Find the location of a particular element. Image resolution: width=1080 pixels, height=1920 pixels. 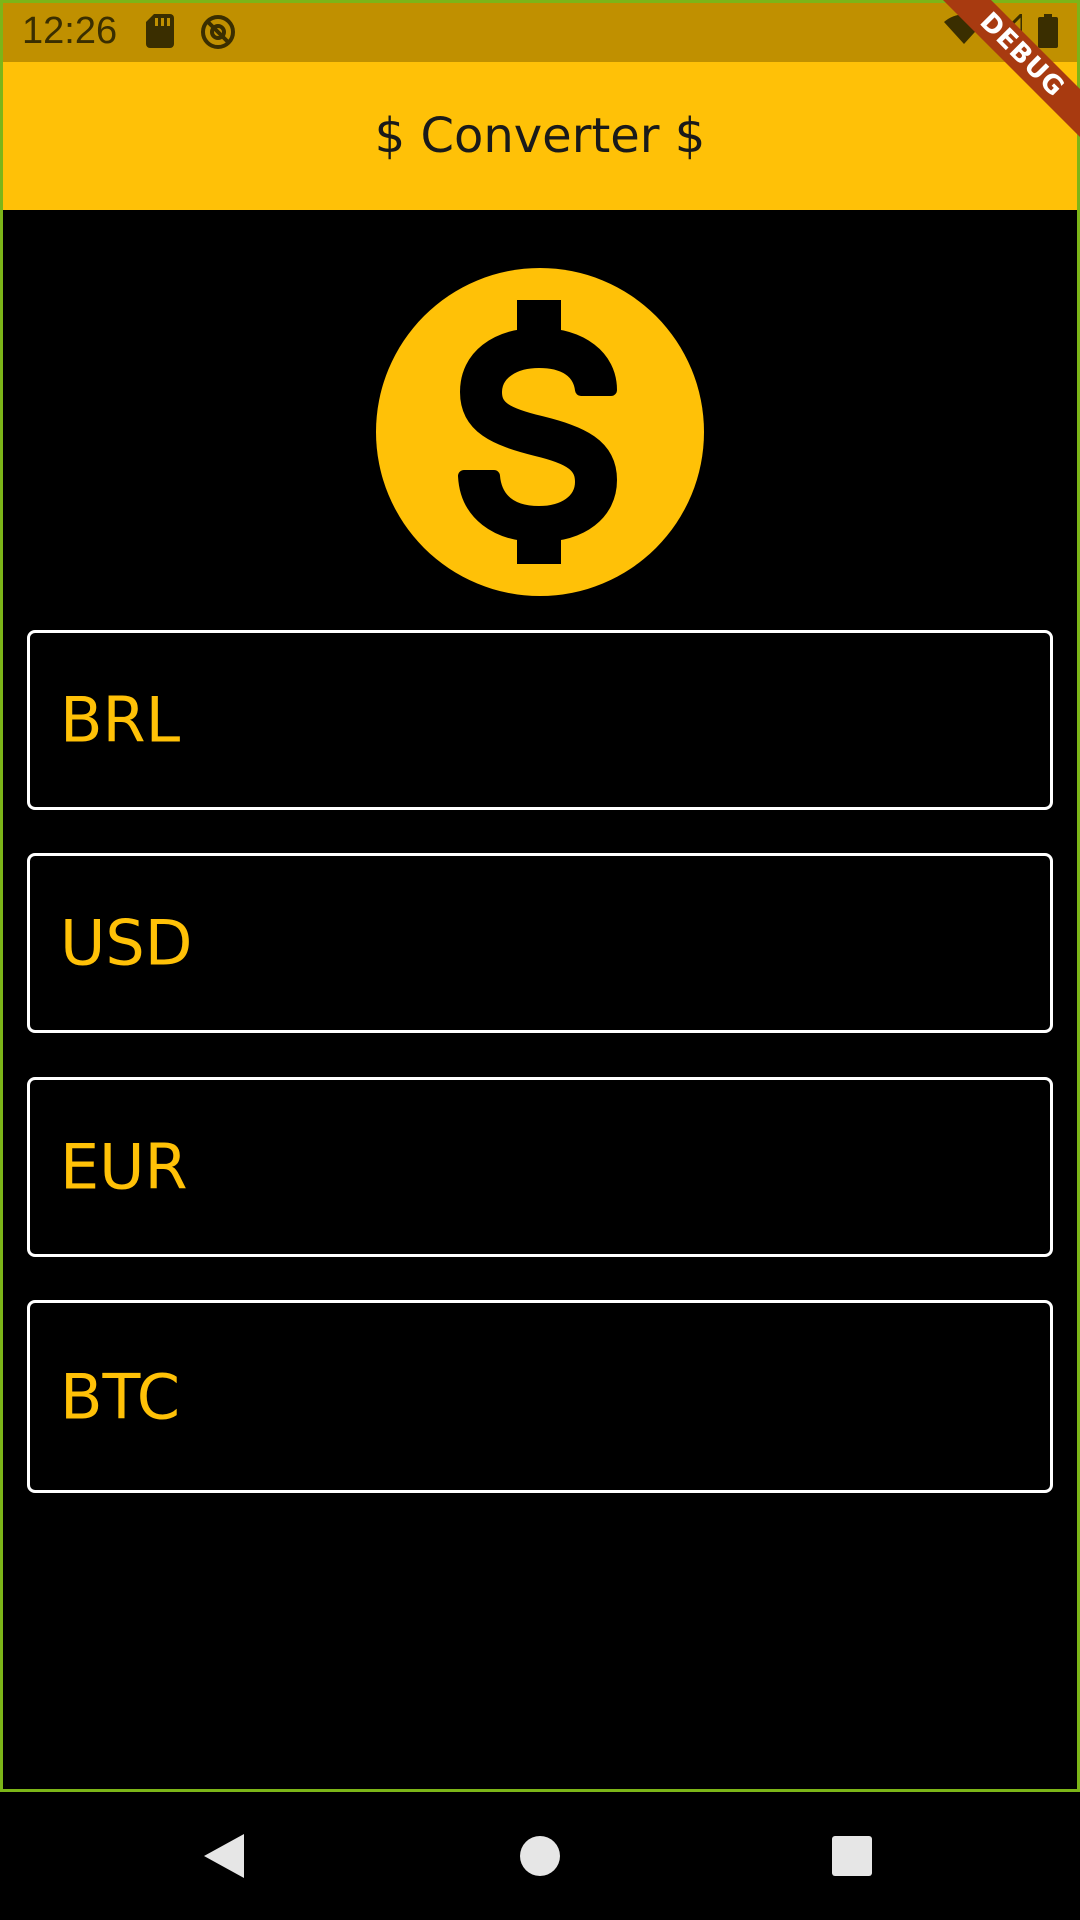

status-time: 12:26 is located at coordinates (70, 31).